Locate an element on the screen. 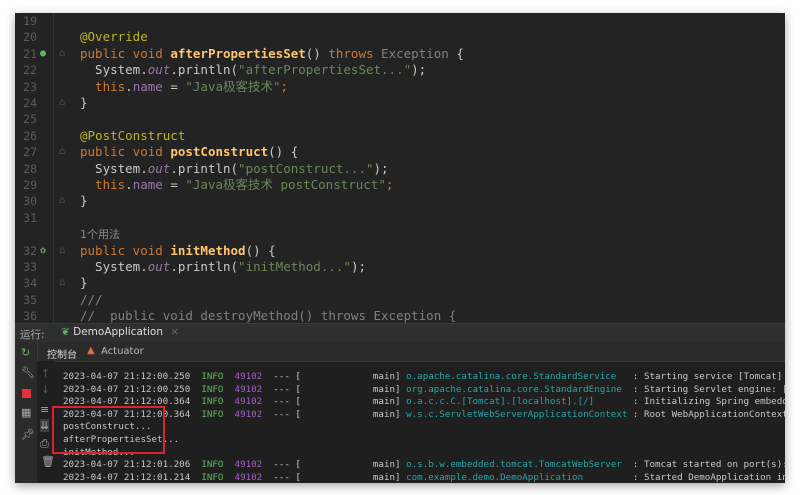  console-msg: : Starting service [Tomcat] is located at coordinates (705, 376).